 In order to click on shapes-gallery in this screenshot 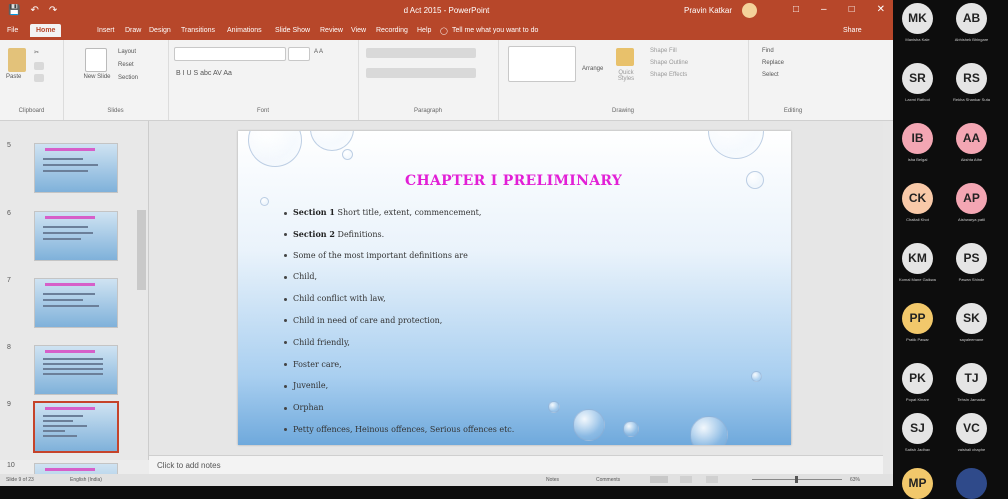, I will do `click(542, 64)`.